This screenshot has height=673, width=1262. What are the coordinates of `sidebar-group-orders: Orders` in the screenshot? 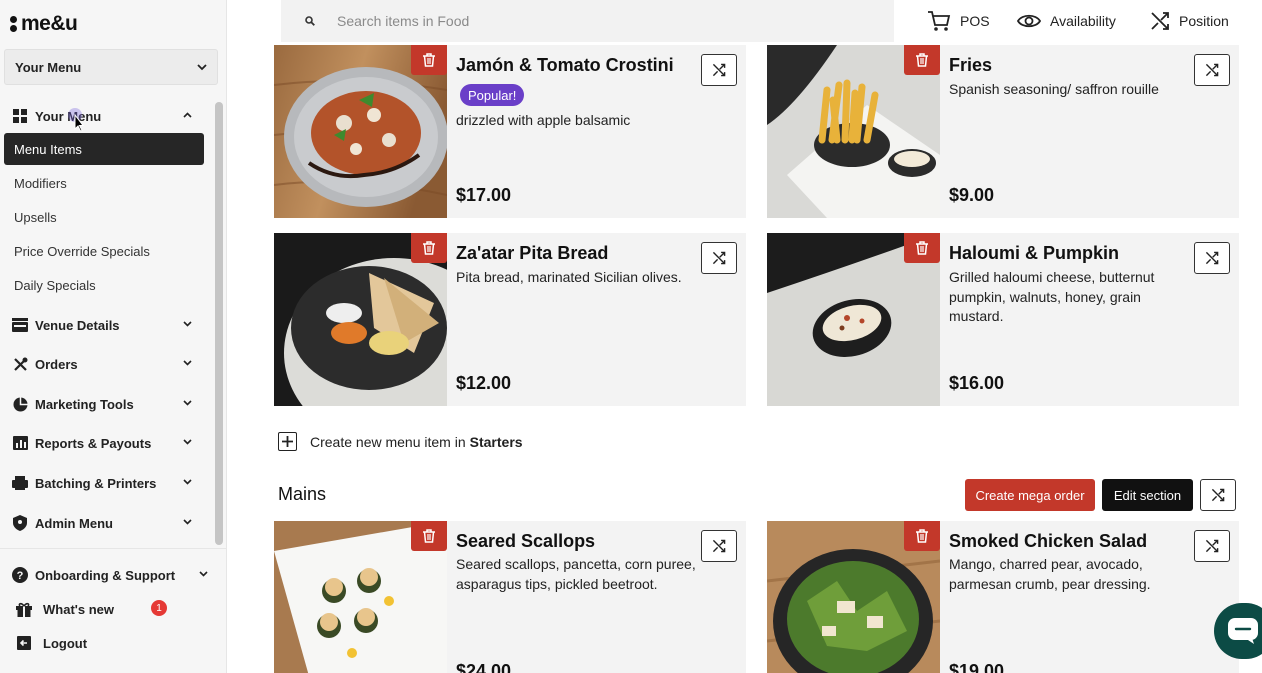 It's located at (102, 364).